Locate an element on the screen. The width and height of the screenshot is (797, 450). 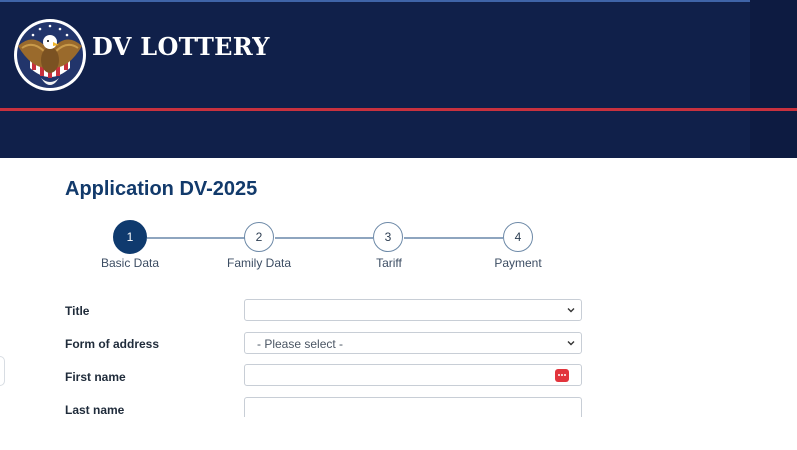
step-4-label: Payment is located at coordinates (518, 263).